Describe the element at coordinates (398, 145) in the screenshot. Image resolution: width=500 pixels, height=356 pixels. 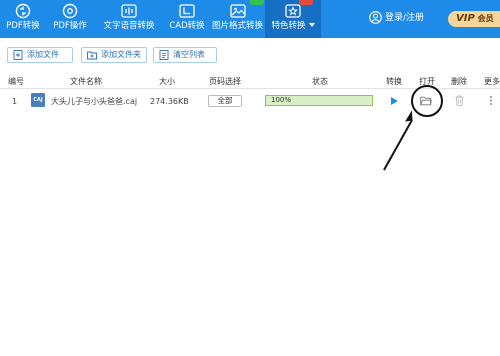
I see `annotation-arrow-line` at that location.